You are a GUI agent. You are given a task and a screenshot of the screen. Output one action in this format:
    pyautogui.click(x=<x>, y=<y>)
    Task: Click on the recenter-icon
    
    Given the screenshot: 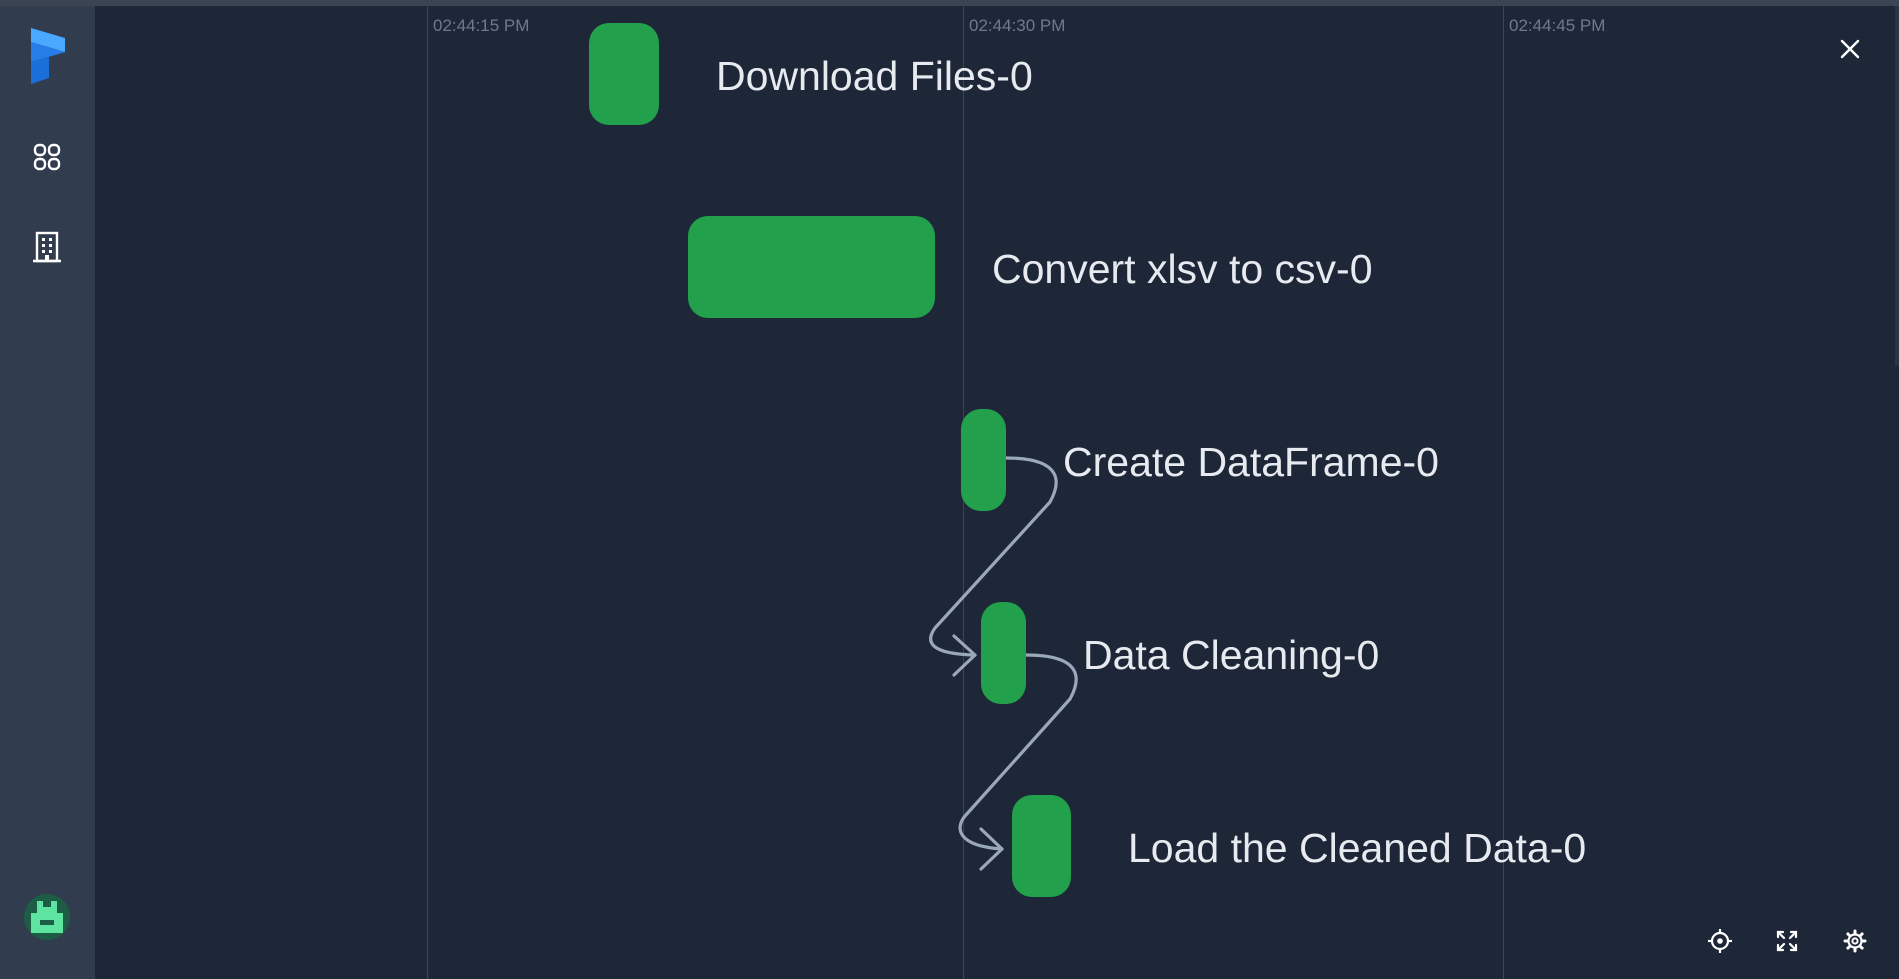 What is the action you would take?
    pyautogui.click(x=1720, y=941)
    